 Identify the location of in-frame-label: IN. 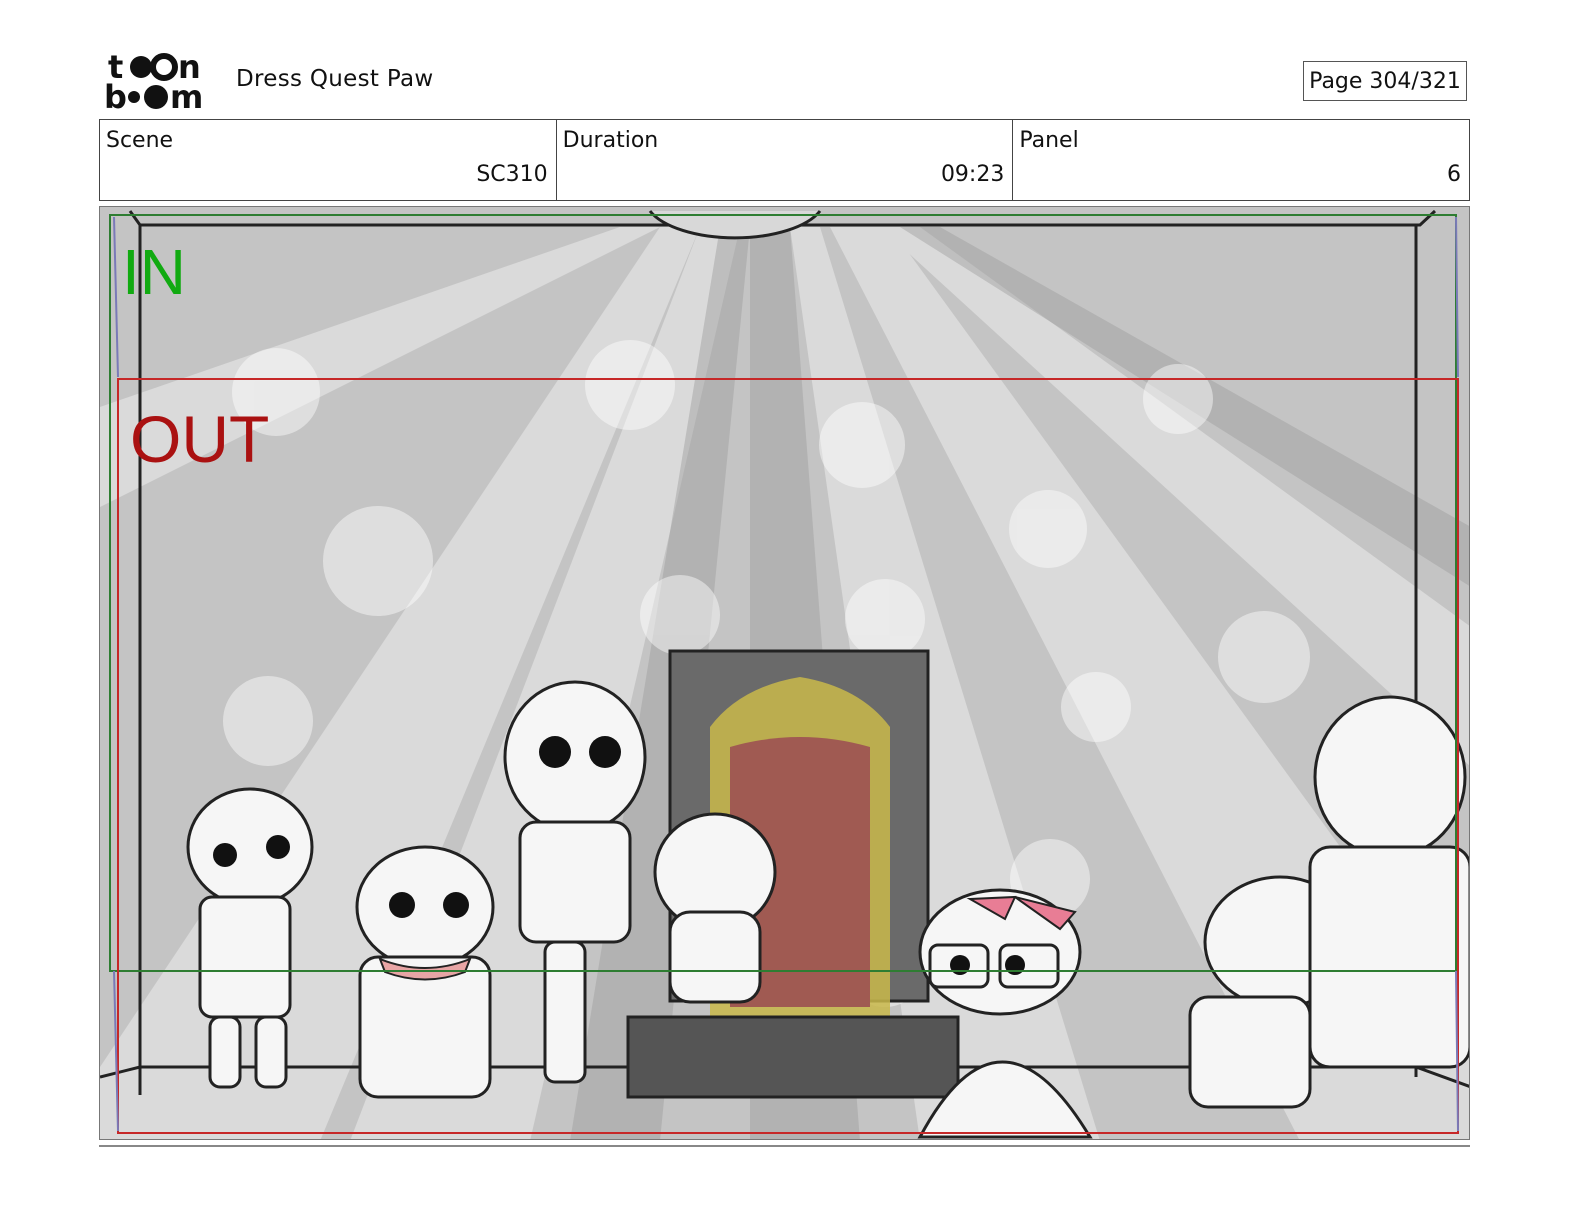
(154, 272).